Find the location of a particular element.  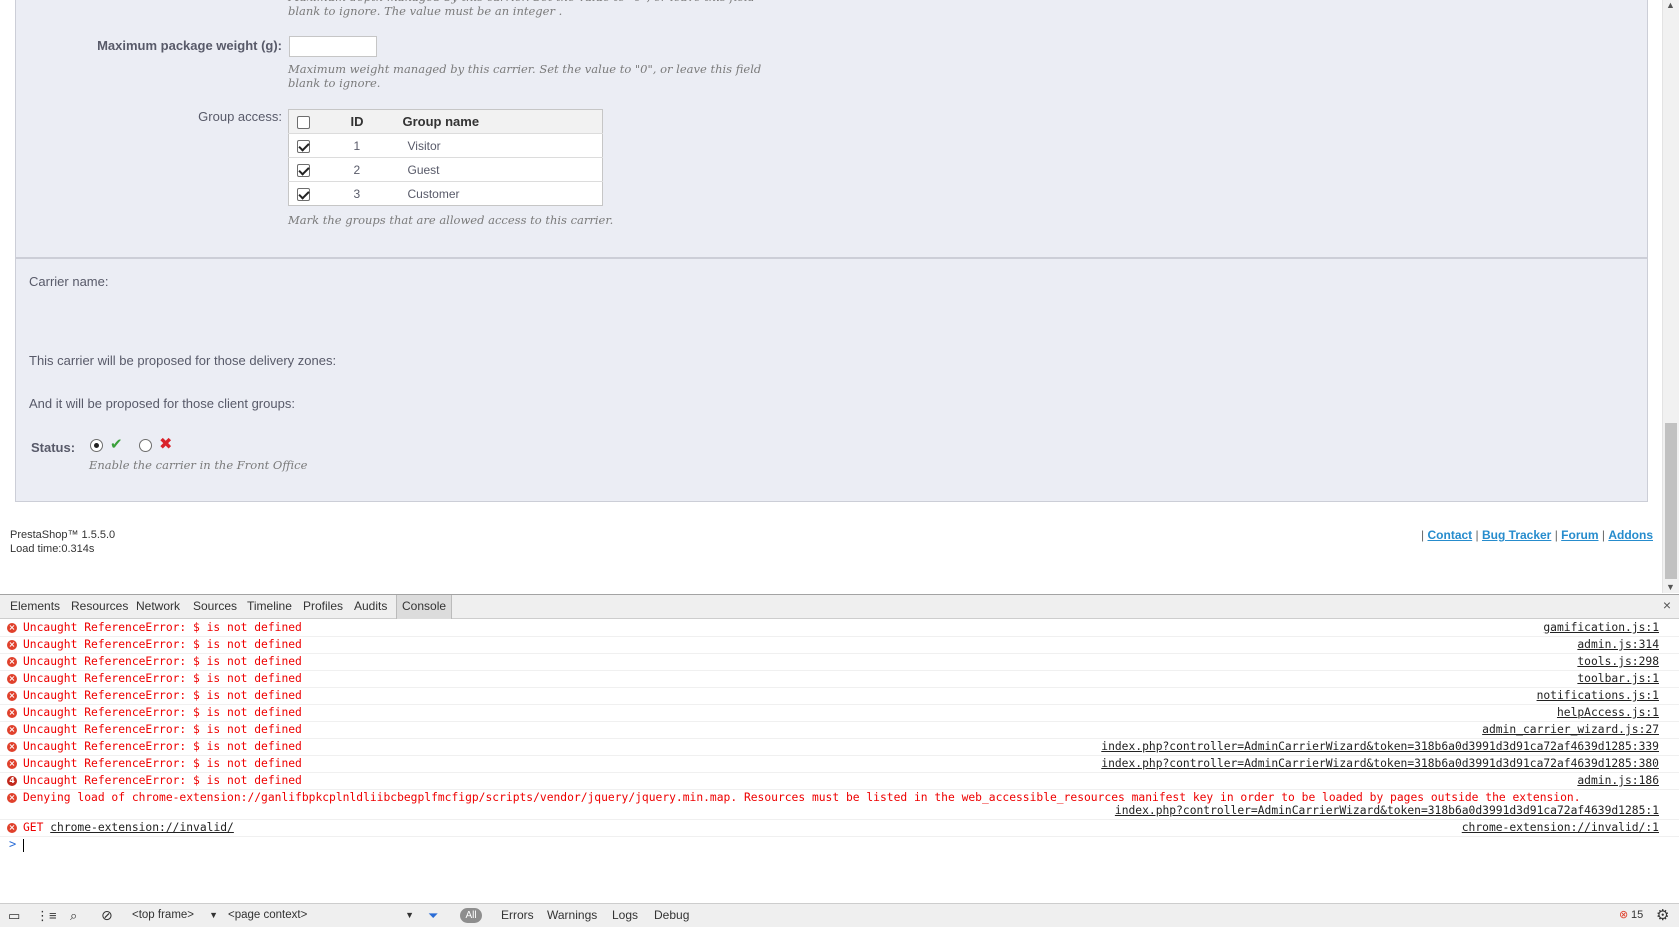

error-count: 15 is located at coordinates (1637, 915).